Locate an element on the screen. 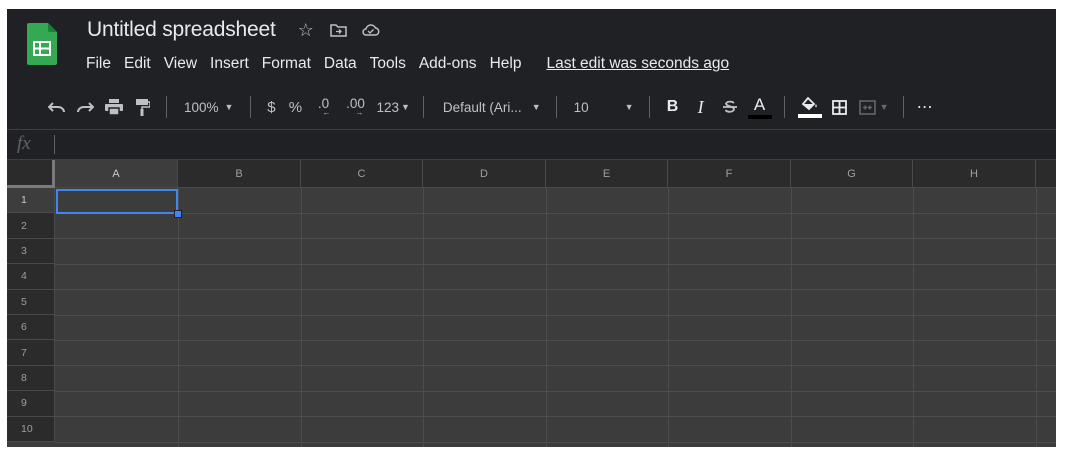 This screenshot has width=1082, height=461. redo-icon is located at coordinates (85, 107).